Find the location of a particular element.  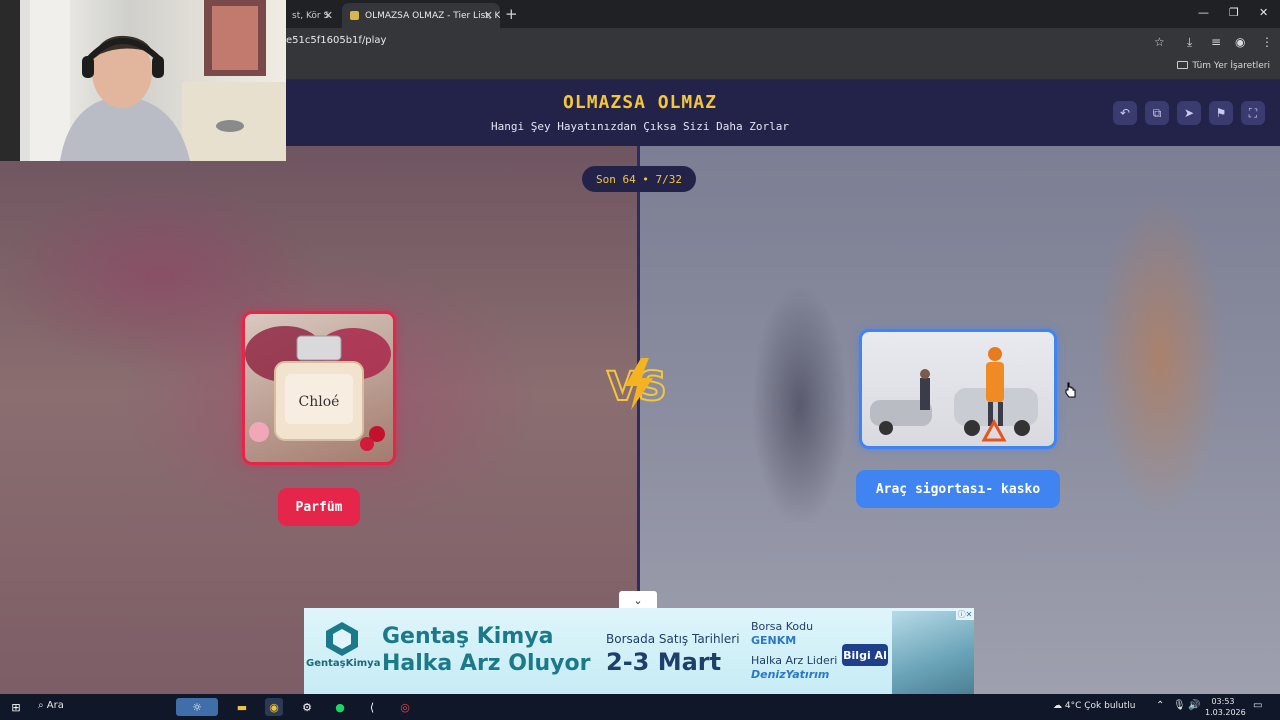

volume-icon: 🔊 is located at coordinates (1194, 705).